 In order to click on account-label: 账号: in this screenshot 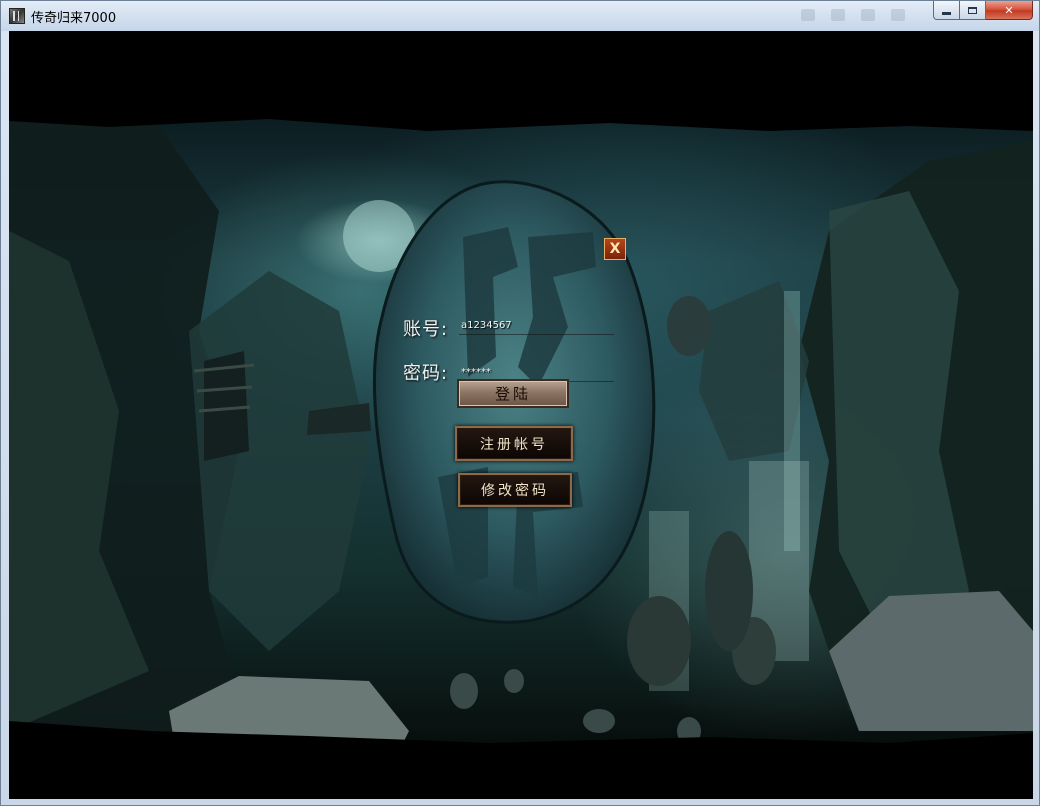, I will do `click(426, 329)`.